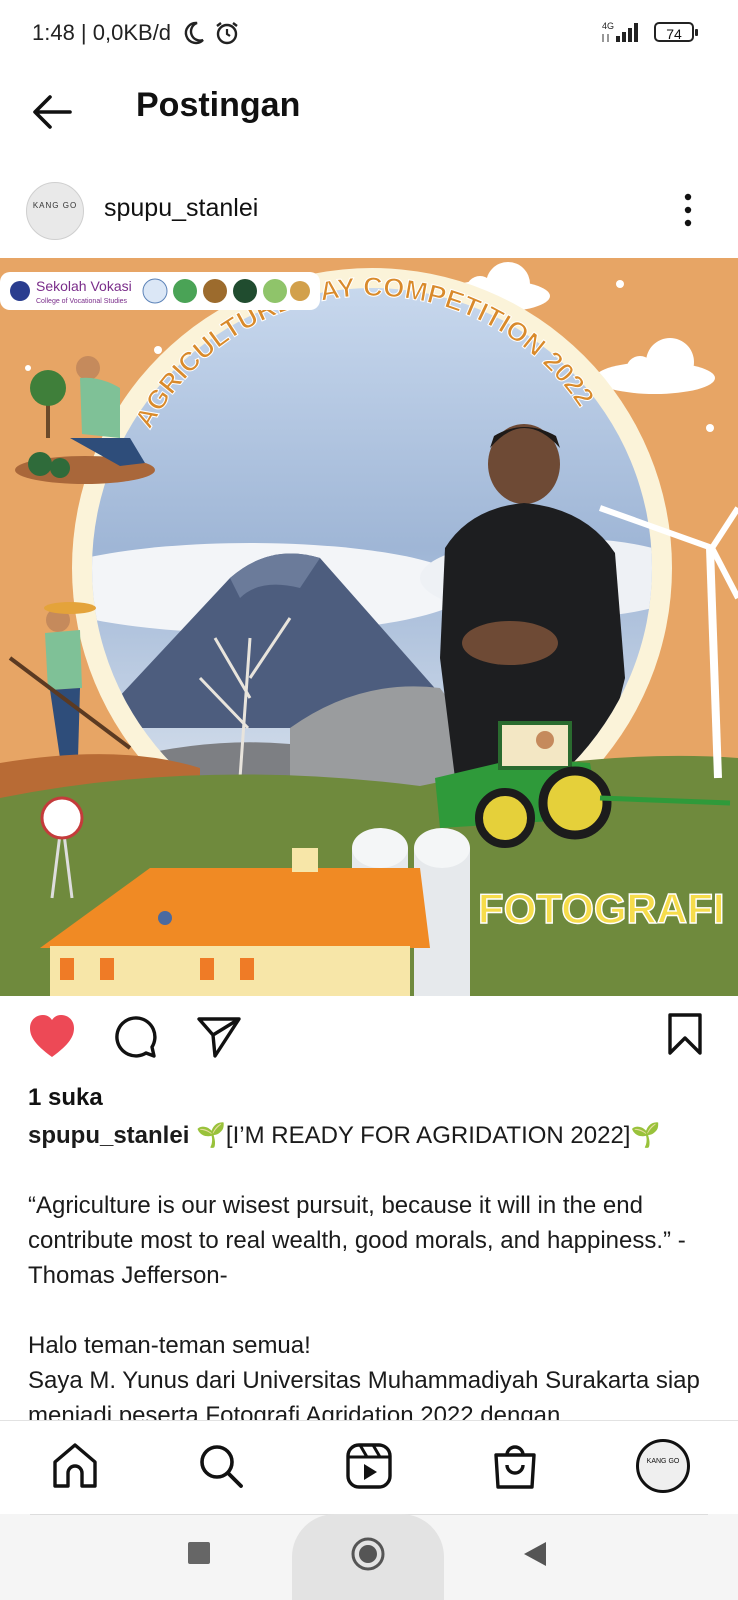  Describe the element at coordinates (663, 1461) in the screenshot. I see `profile-avatar-text: KANG GO` at that location.